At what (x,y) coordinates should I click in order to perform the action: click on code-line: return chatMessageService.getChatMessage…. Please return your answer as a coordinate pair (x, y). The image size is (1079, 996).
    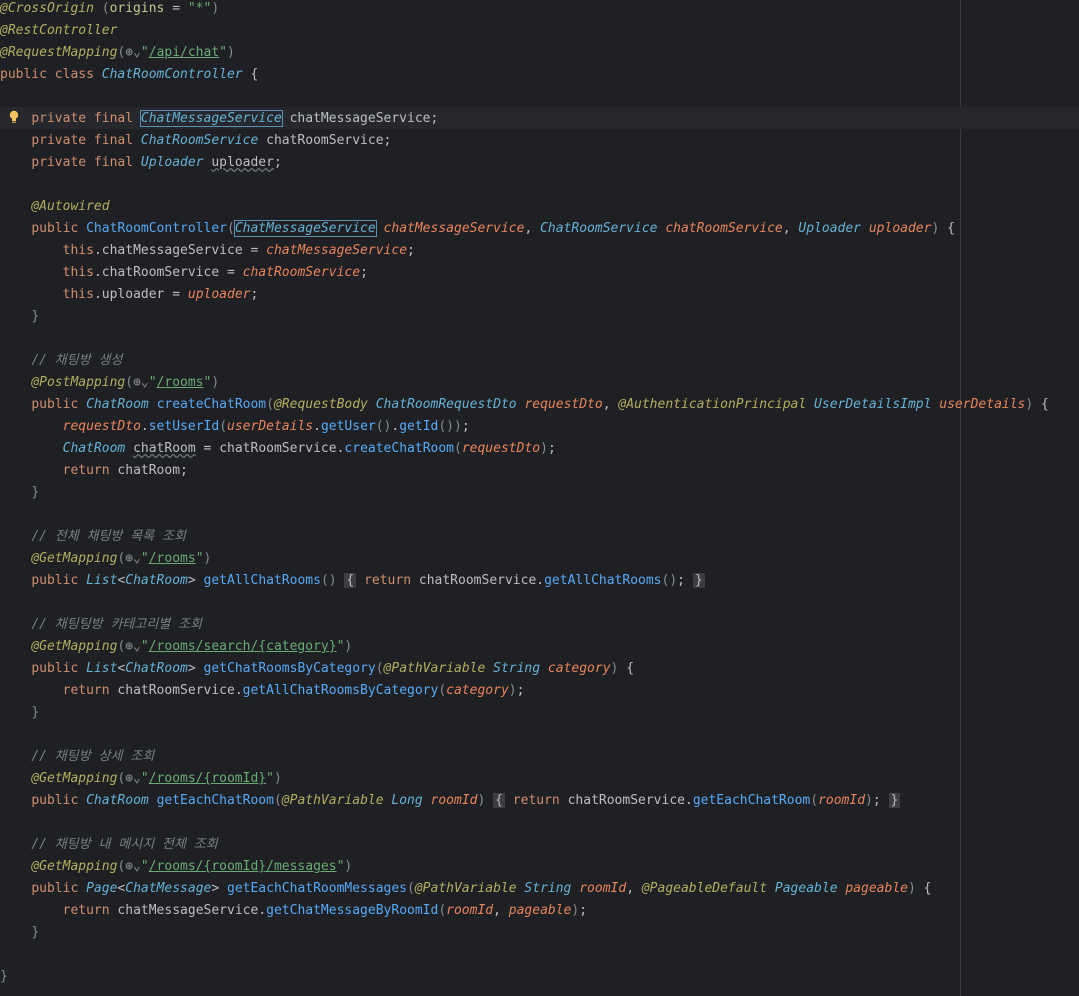
    Looking at the image, I should click on (325, 910).